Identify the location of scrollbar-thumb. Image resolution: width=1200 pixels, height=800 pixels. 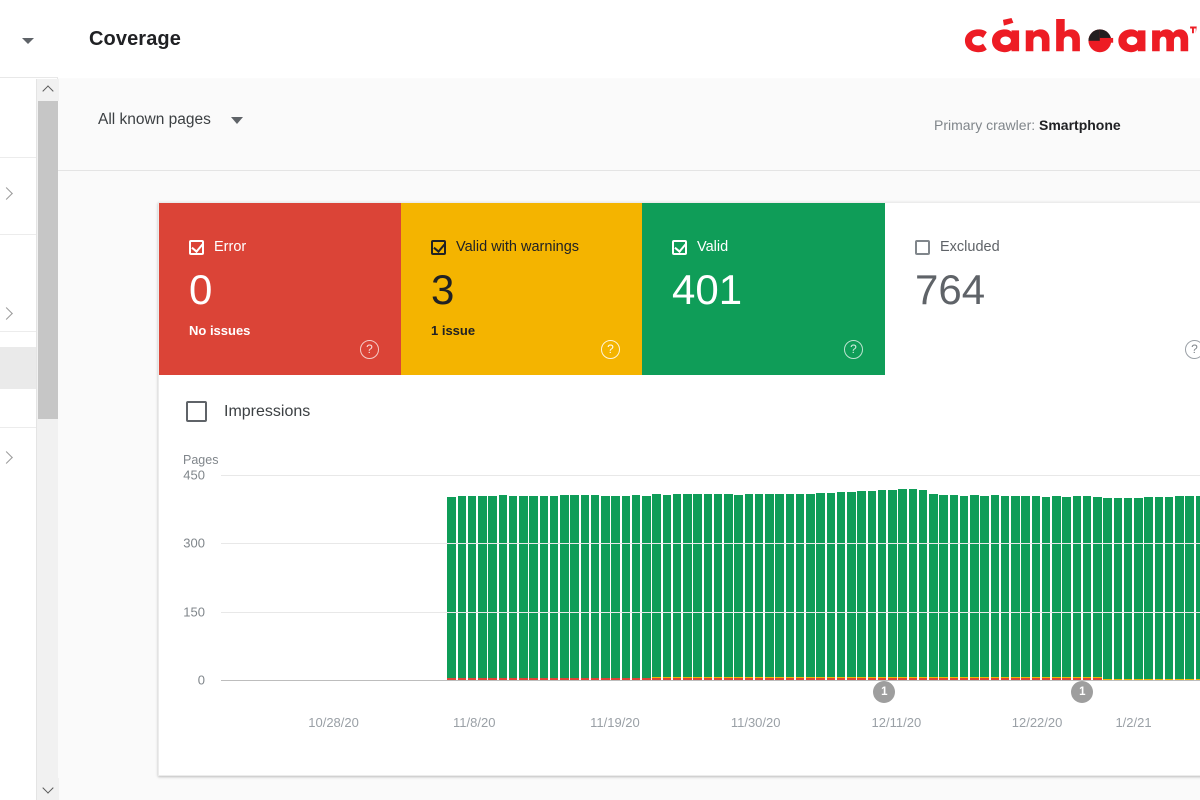
(48, 260).